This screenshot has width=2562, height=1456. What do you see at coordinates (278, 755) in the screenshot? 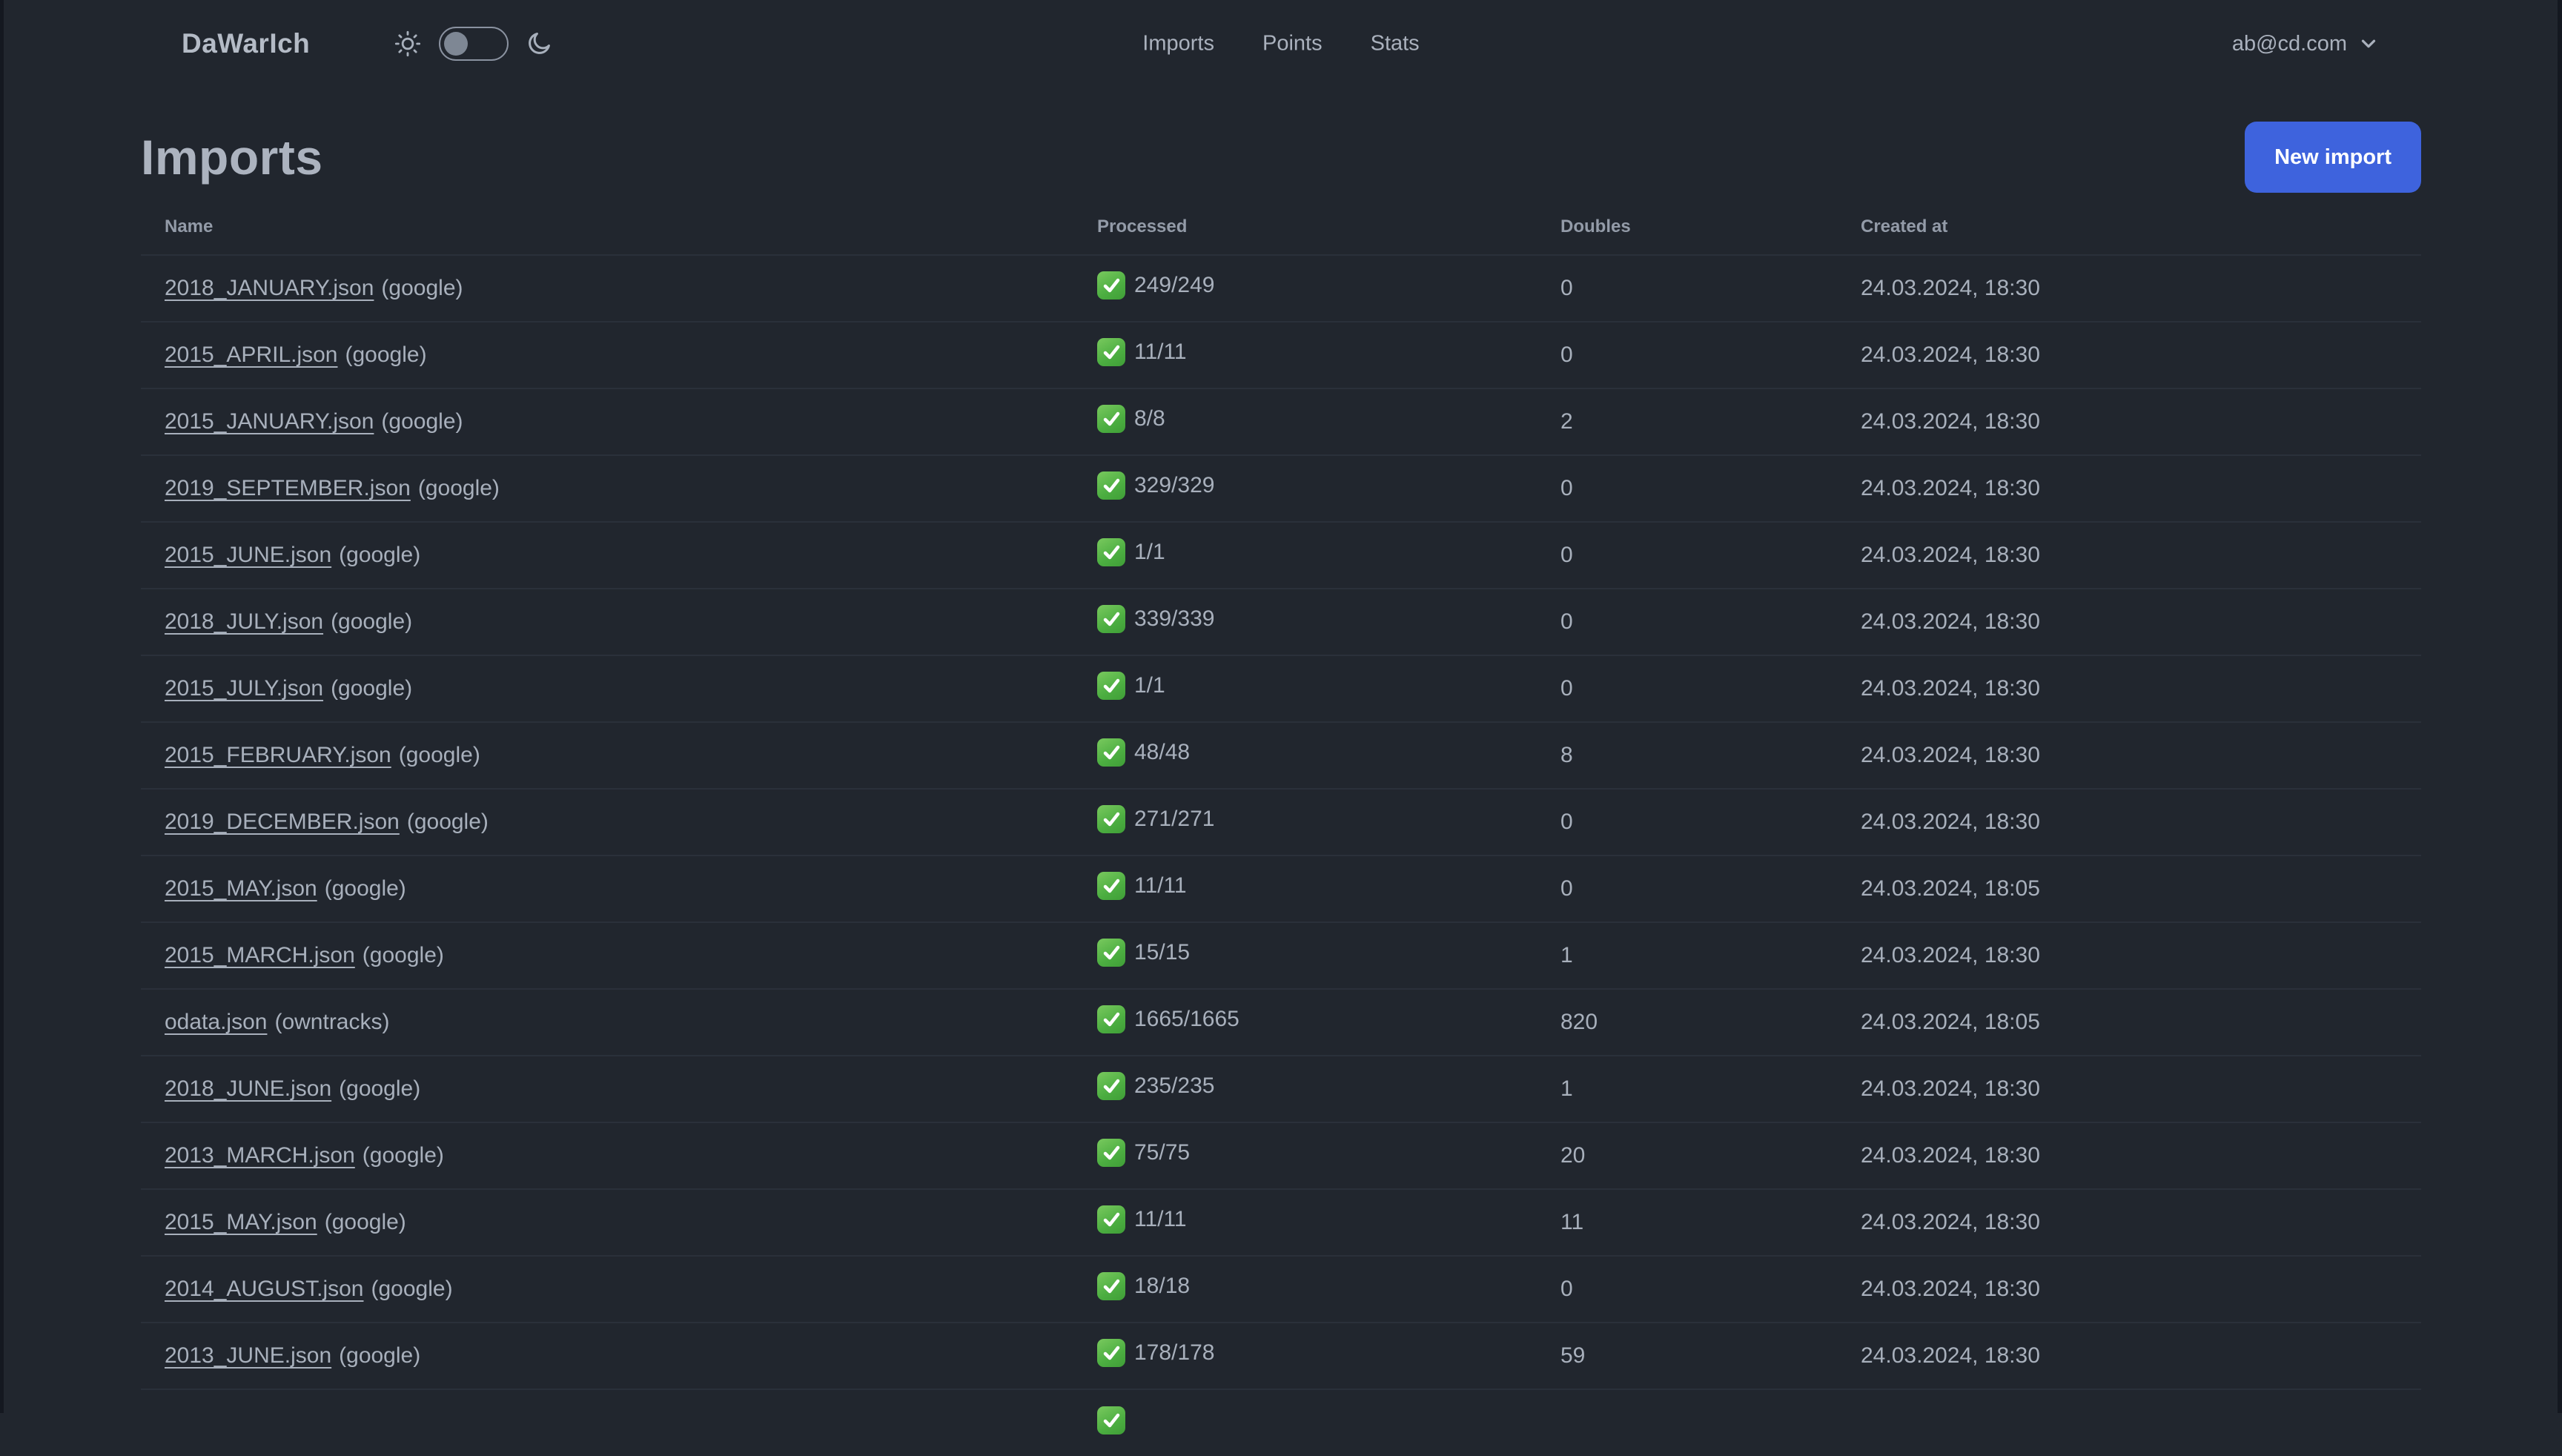
I see `import-file-link: 2015_FEBRUARY.json` at bounding box center [278, 755].